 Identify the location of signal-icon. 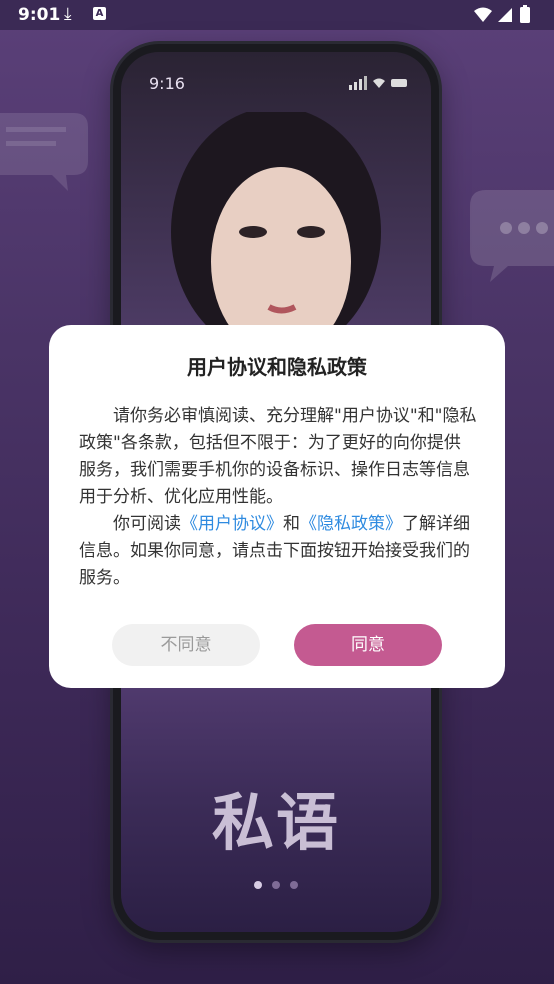
(505, 15).